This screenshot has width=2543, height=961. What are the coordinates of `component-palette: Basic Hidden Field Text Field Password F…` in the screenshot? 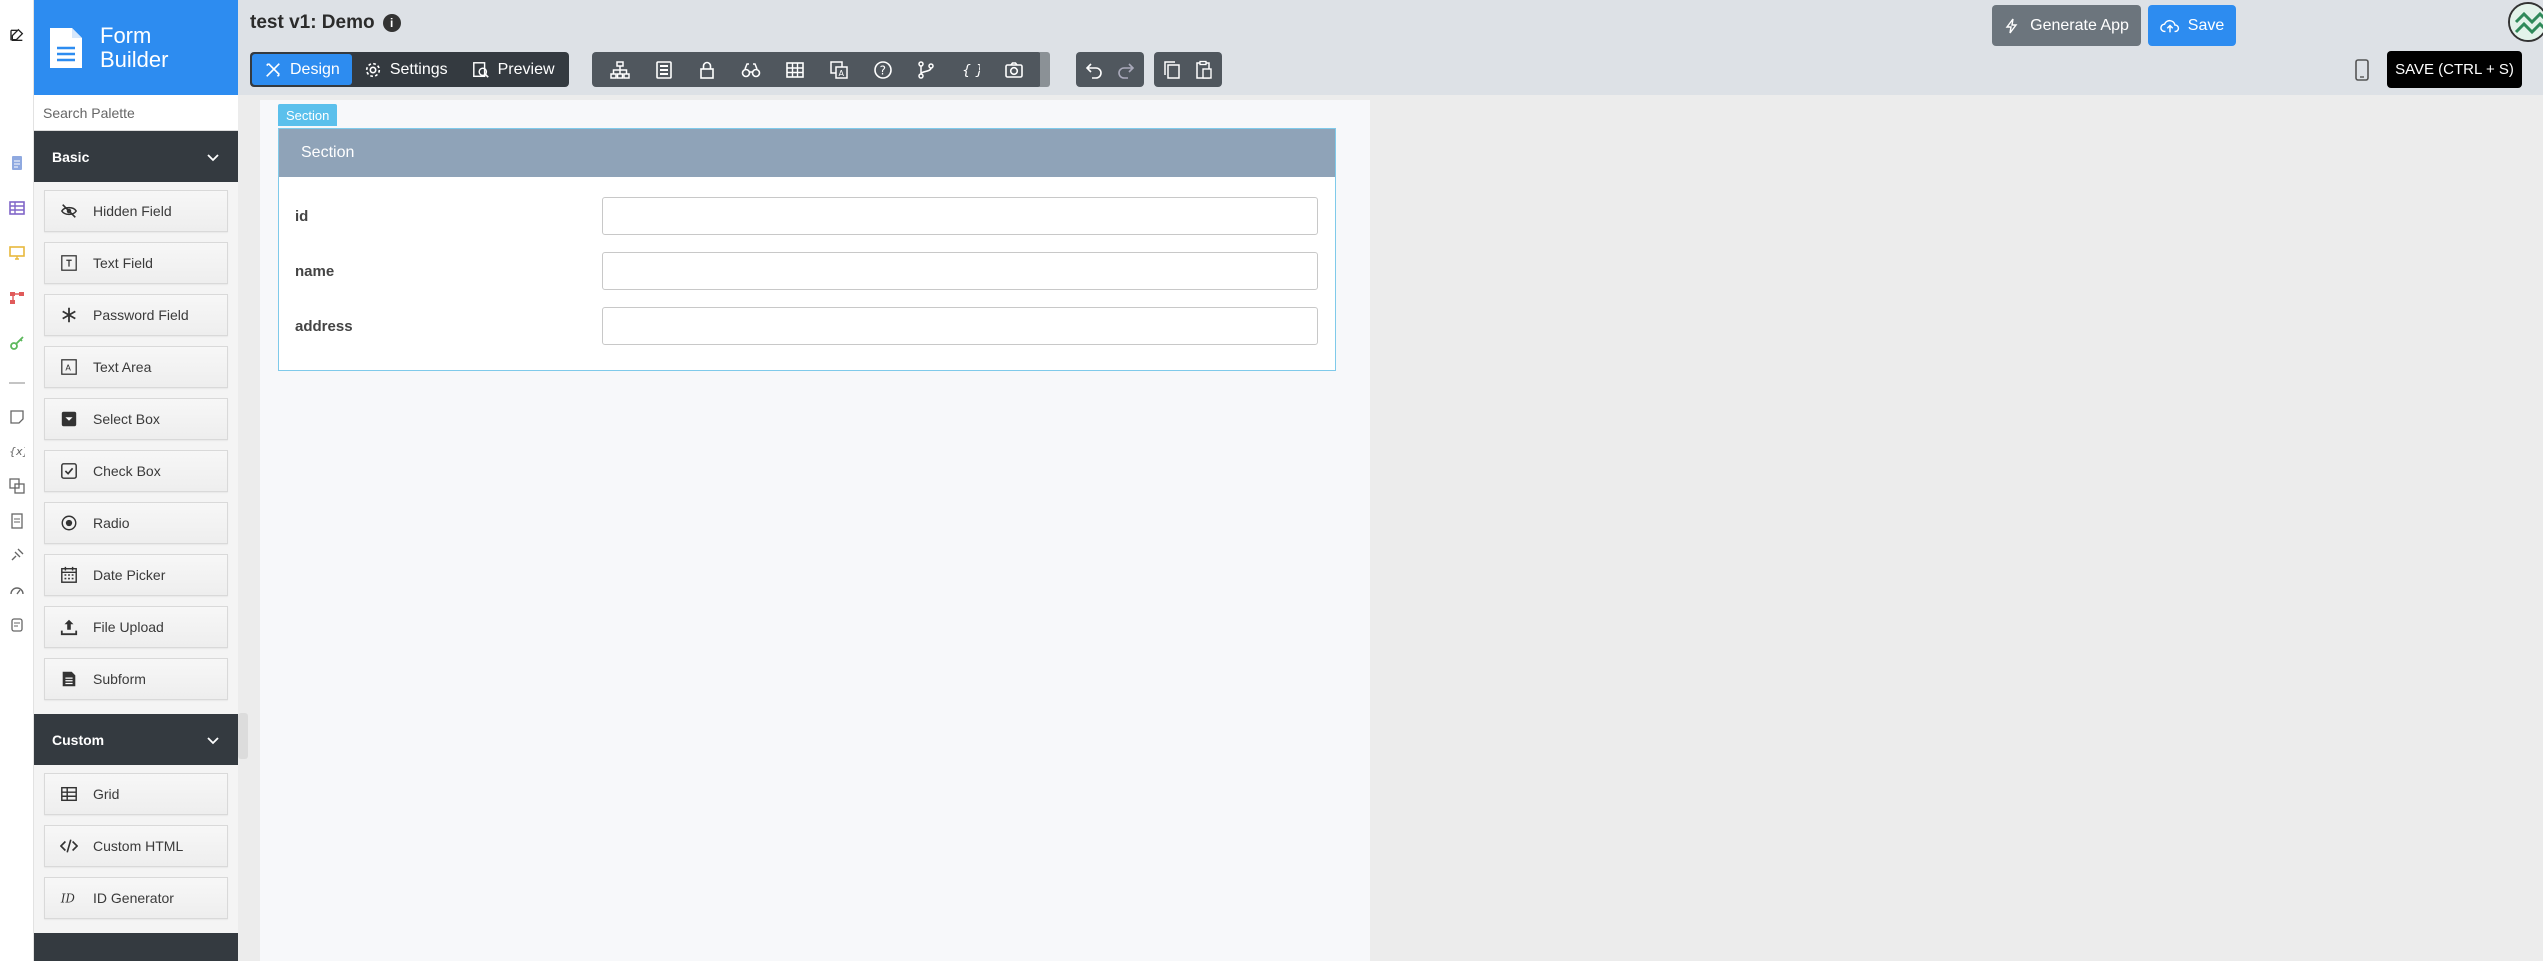 It's located at (136, 528).